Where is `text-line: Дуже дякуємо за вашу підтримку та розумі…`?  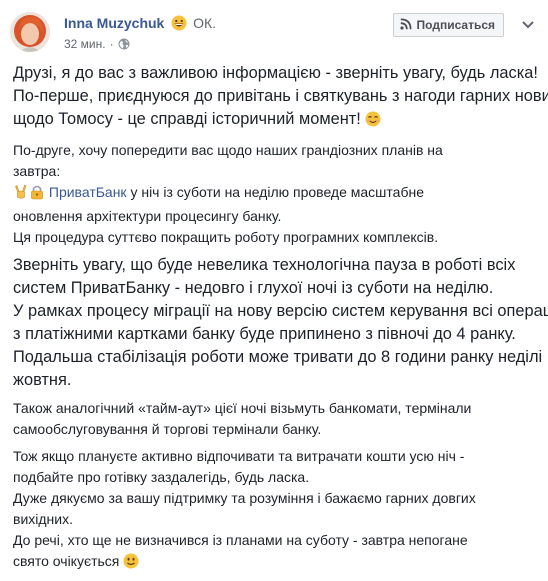
text-line: Дуже дякуємо за вашу підтримку та розумі… is located at coordinates (244, 498).